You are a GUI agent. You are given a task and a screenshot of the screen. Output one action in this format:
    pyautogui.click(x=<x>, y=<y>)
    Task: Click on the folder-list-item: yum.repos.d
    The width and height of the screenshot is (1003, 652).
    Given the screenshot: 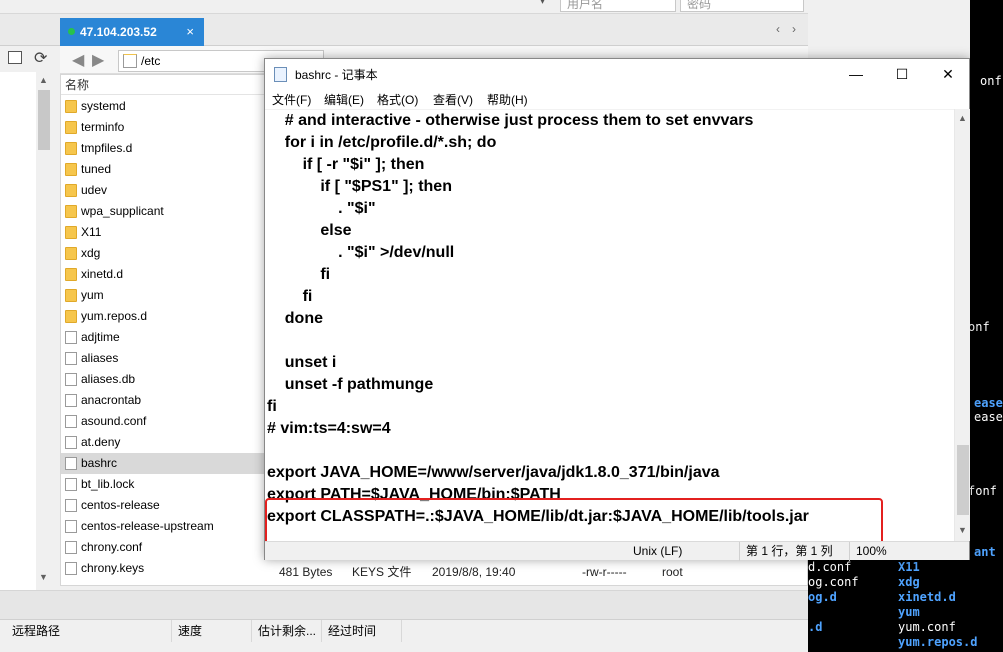 What is the action you would take?
    pyautogui.click(x=164, y=316)
    